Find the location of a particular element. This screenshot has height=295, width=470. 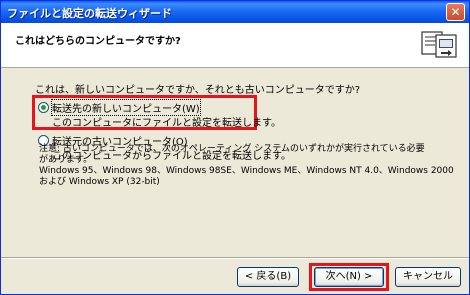

radio-new-computer is located at coordinates (43, 107).